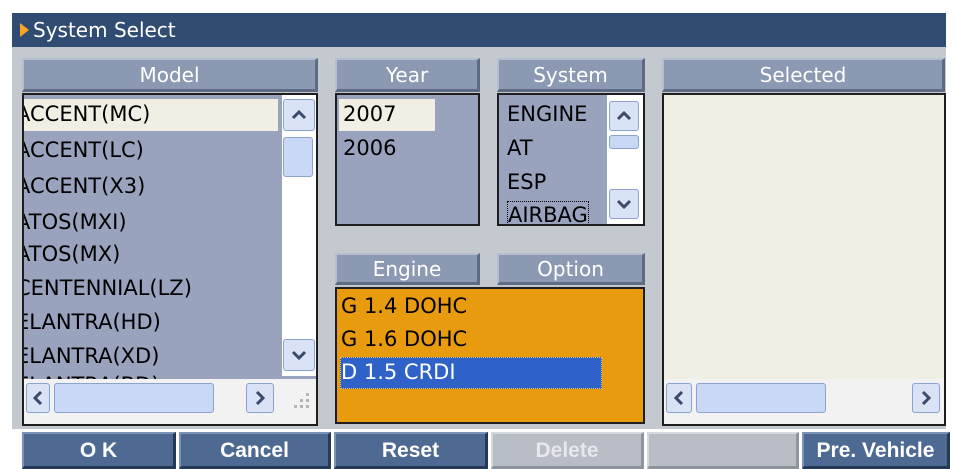 This screenshot has height=469, width=956. I want to click on list-item: AIRBAG, so click(548, 212).